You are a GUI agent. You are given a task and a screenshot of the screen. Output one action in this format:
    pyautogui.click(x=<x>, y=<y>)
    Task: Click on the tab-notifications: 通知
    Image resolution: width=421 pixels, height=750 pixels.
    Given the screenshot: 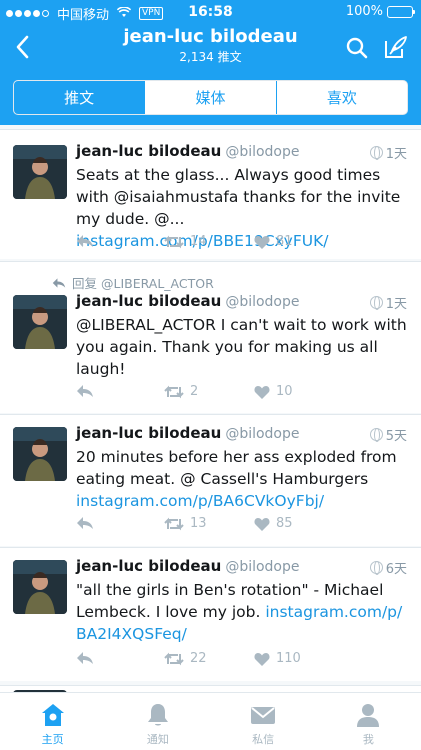 What is the action you would take?
    pyautogui.click(x=157, y=721)
    